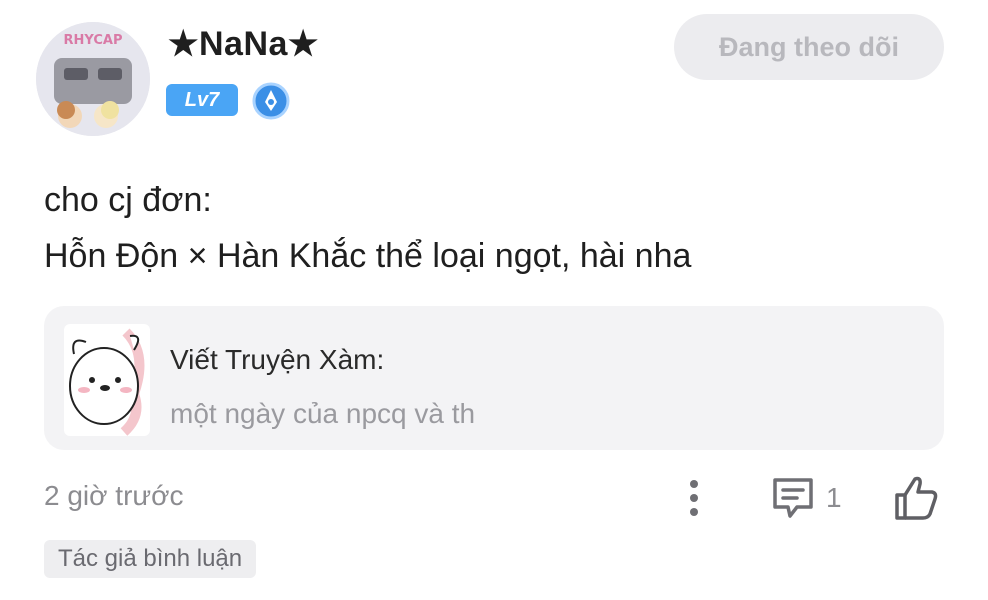 This screenshot has width=988, height=600. I want to click on like-button, so click(916, 498).